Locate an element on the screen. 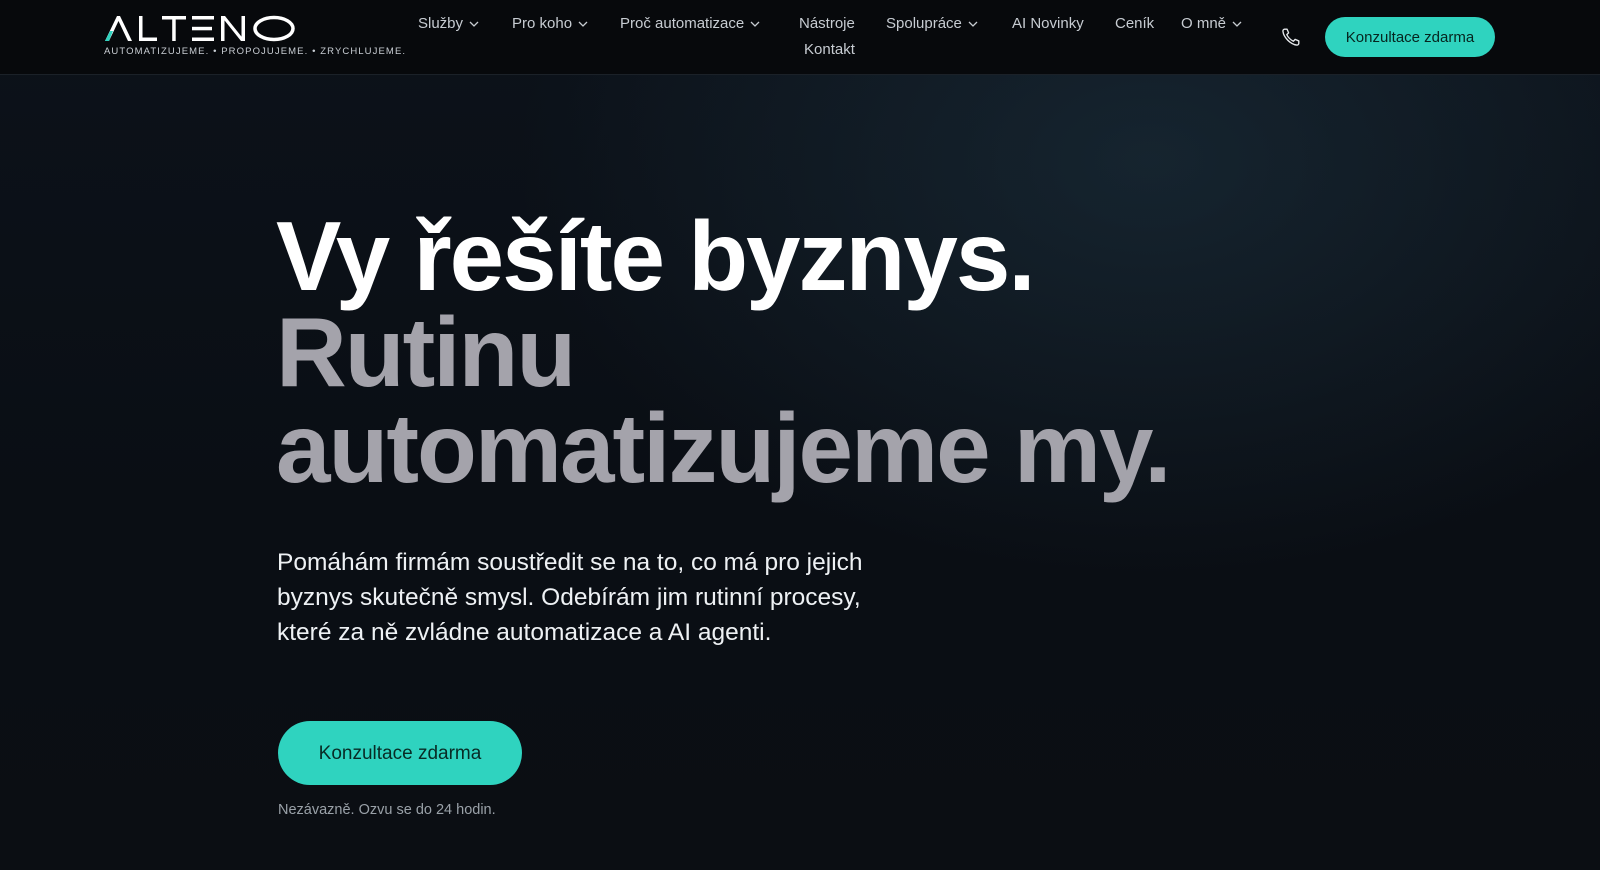  hero-title-line-3: automatizujeme my. is located at coordinates (723, 448).